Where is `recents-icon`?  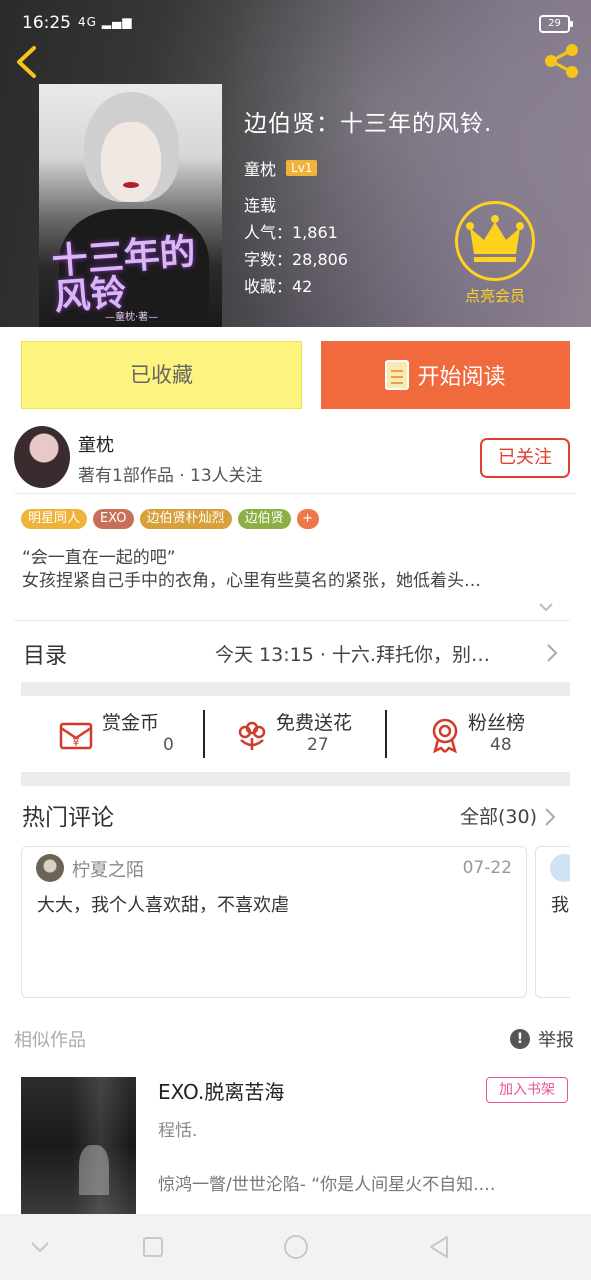 recents-icon is located at coordinates (153, 1247).